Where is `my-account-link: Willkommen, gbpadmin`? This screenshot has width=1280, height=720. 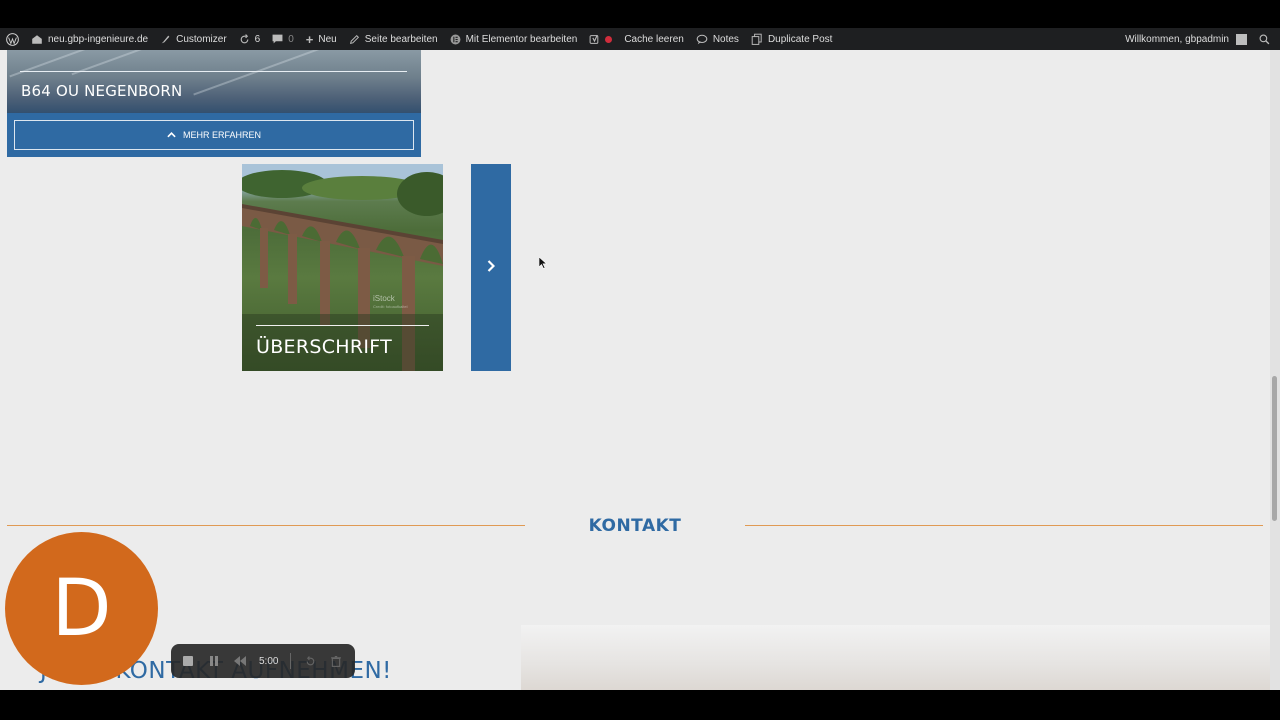 my-account-link: Willkommen, gbpadmin is located at coordinates (1186, 39).